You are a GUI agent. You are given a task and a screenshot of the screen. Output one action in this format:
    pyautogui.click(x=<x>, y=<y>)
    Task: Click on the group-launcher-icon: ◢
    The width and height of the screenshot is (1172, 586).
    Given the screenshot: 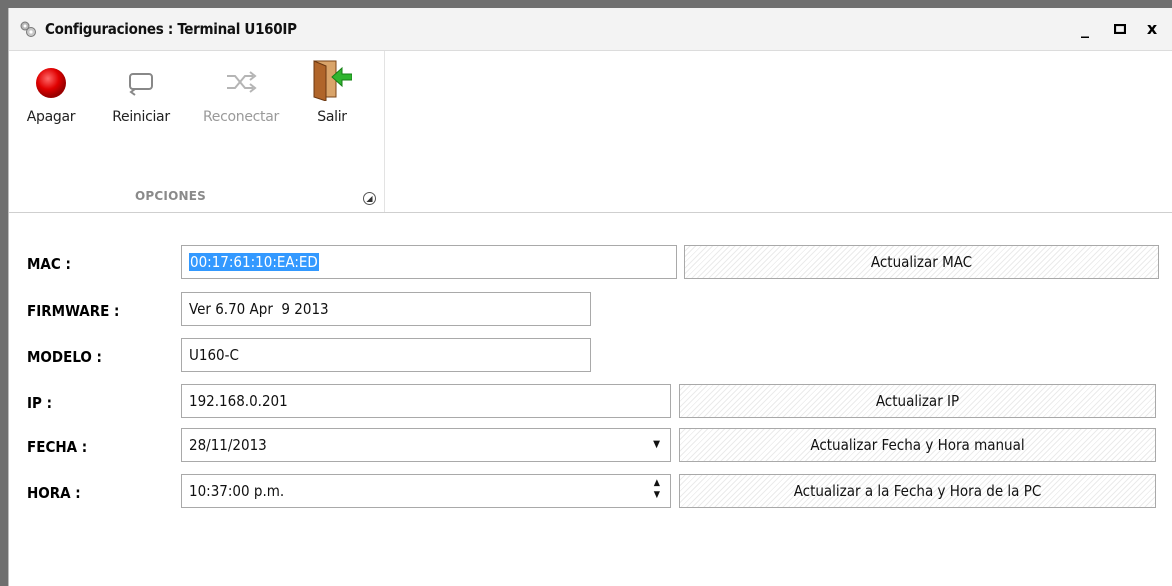 What is the action you would take?
    pyautogui.click(x=369, y=198)
    